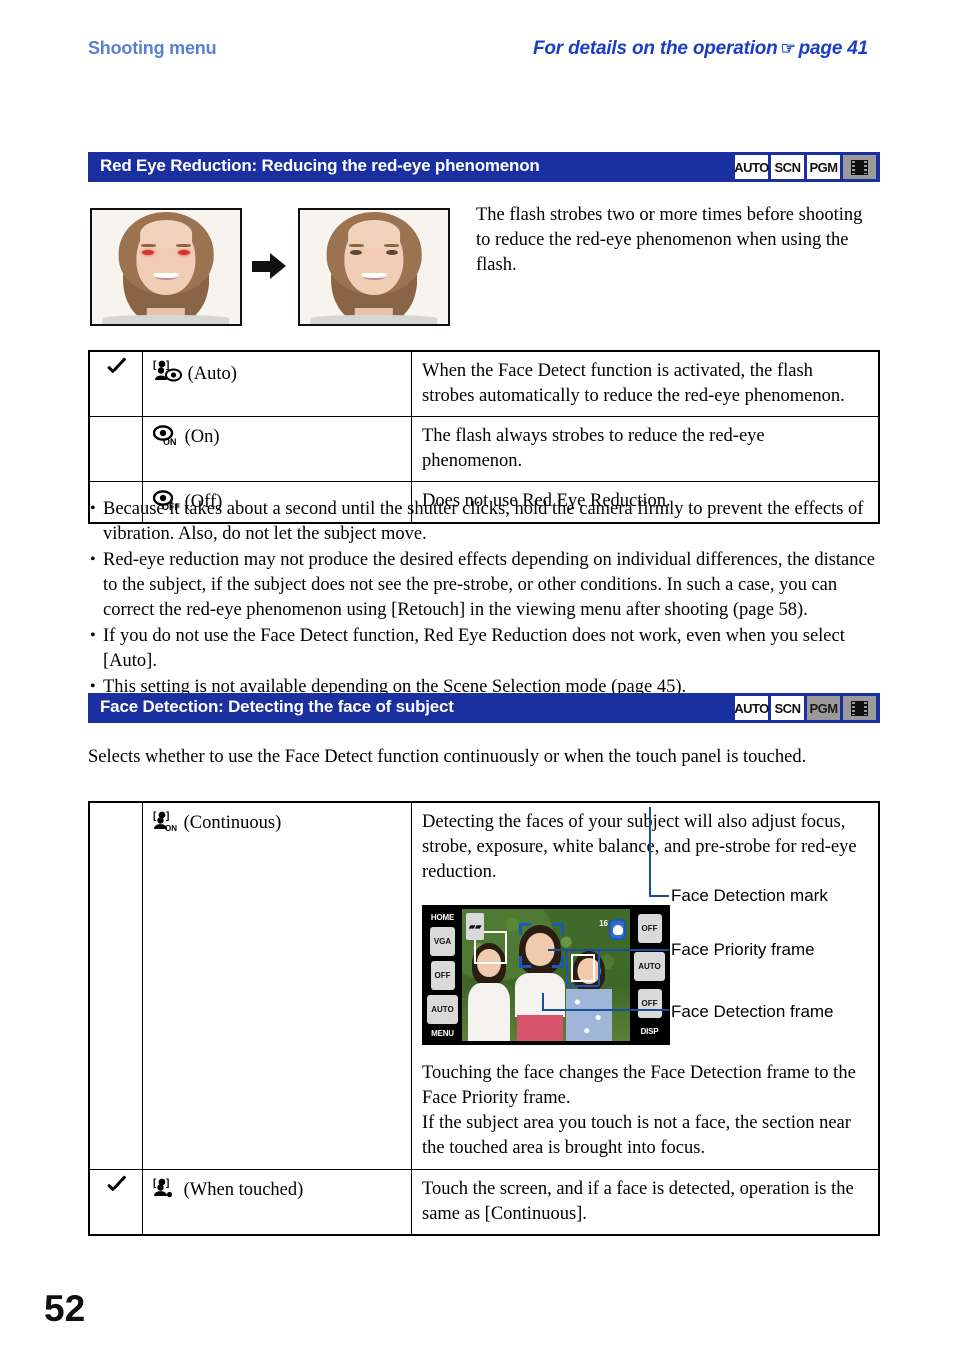  I want to click on corner-top-left, so click(525, 929).